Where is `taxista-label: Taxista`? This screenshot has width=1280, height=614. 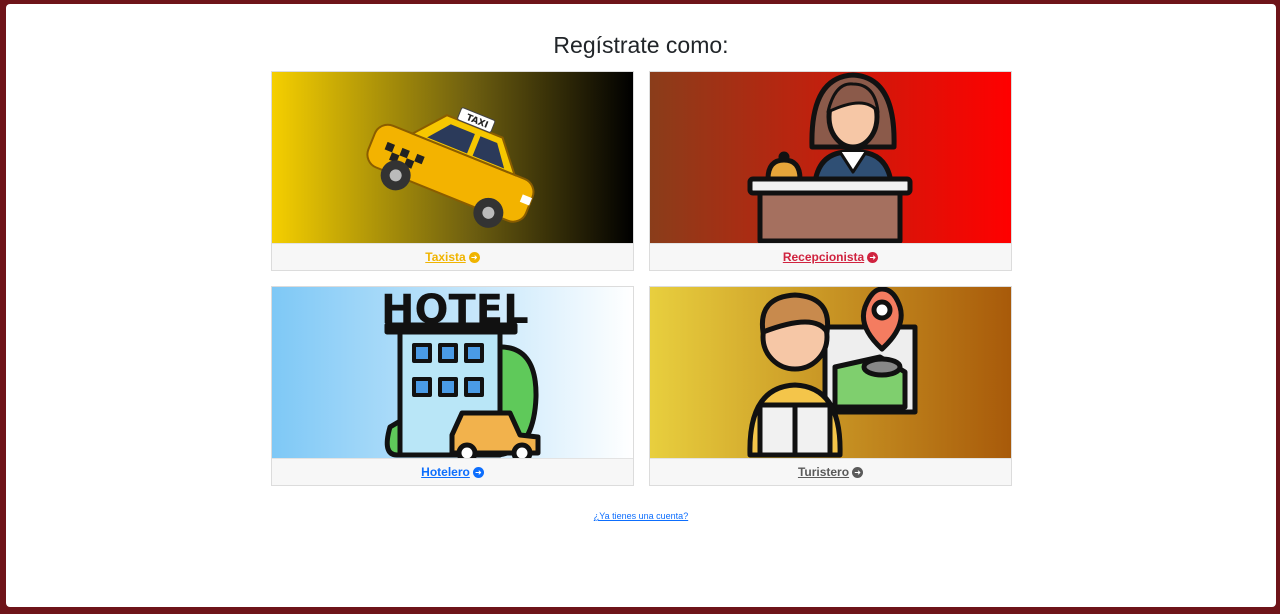
taxista-label: Taxista is located at coordinates (445, 257).